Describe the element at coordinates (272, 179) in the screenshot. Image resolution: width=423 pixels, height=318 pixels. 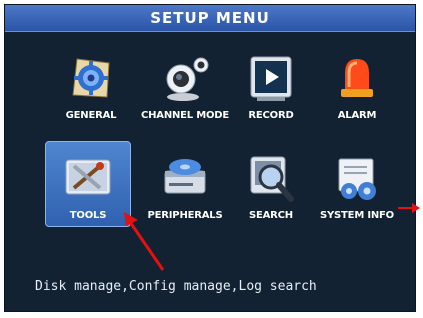
I see `magnifier-icon` at that location.